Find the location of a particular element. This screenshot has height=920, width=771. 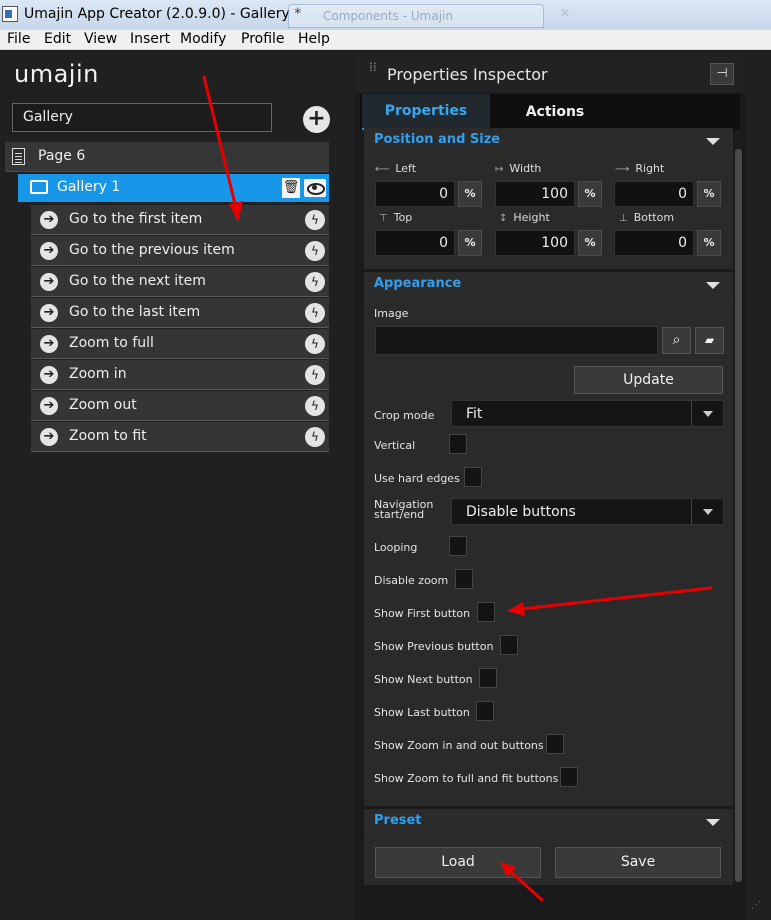

tree-item-page: Page 6 is located at coordinates (167, 157).